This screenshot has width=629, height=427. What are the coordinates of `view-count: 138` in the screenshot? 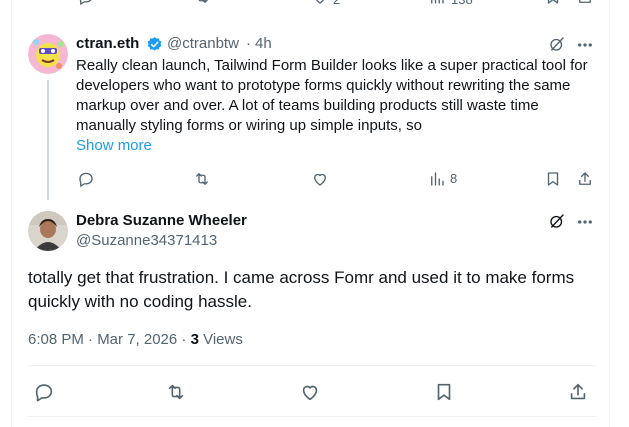 It's located at (462, 3).